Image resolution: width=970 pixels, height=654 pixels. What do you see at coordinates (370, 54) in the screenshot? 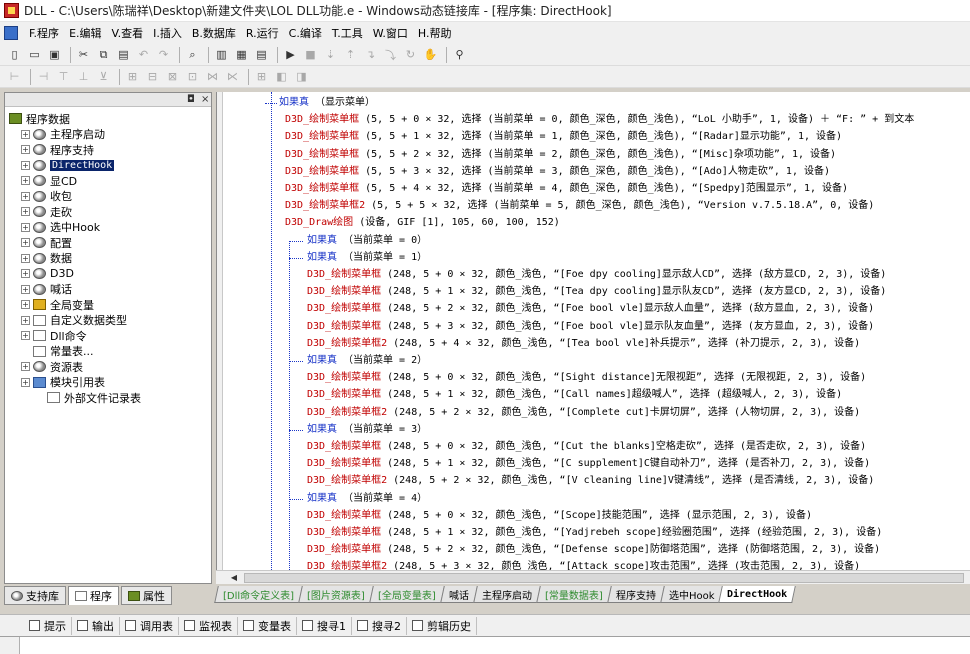
I see `step-3-icon: ↴` at bounding box center [370, 54].